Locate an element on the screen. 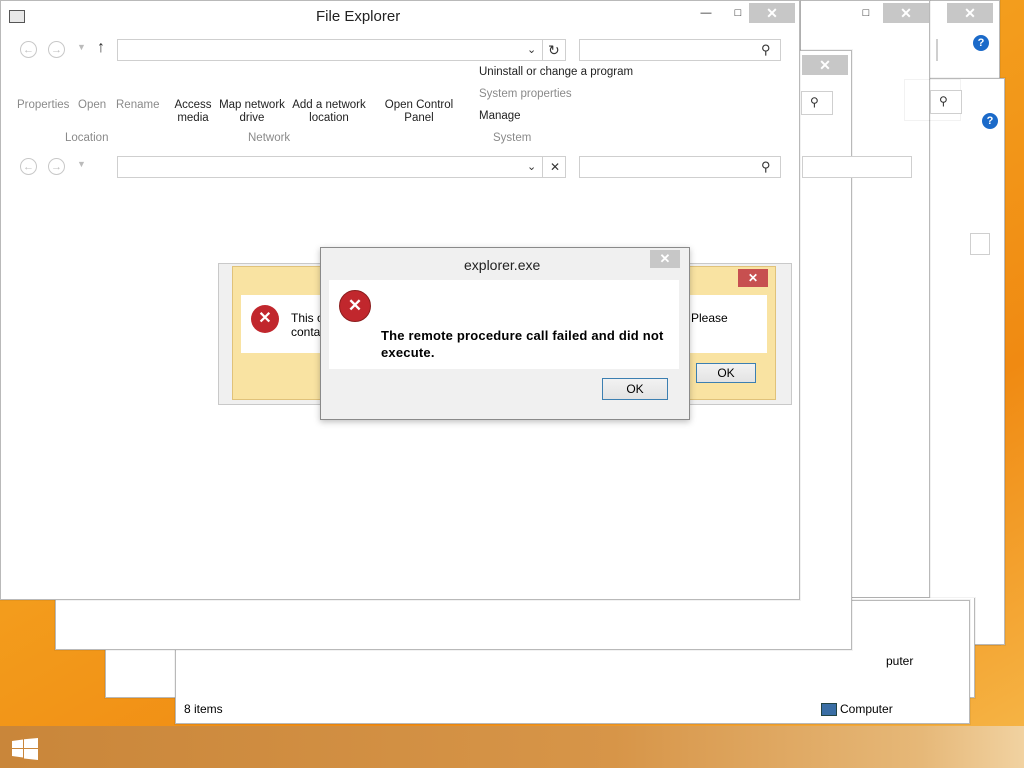 The width and height of the screenshot is (1024, 768). address-box-fragment is located at coordinates (980, 244).